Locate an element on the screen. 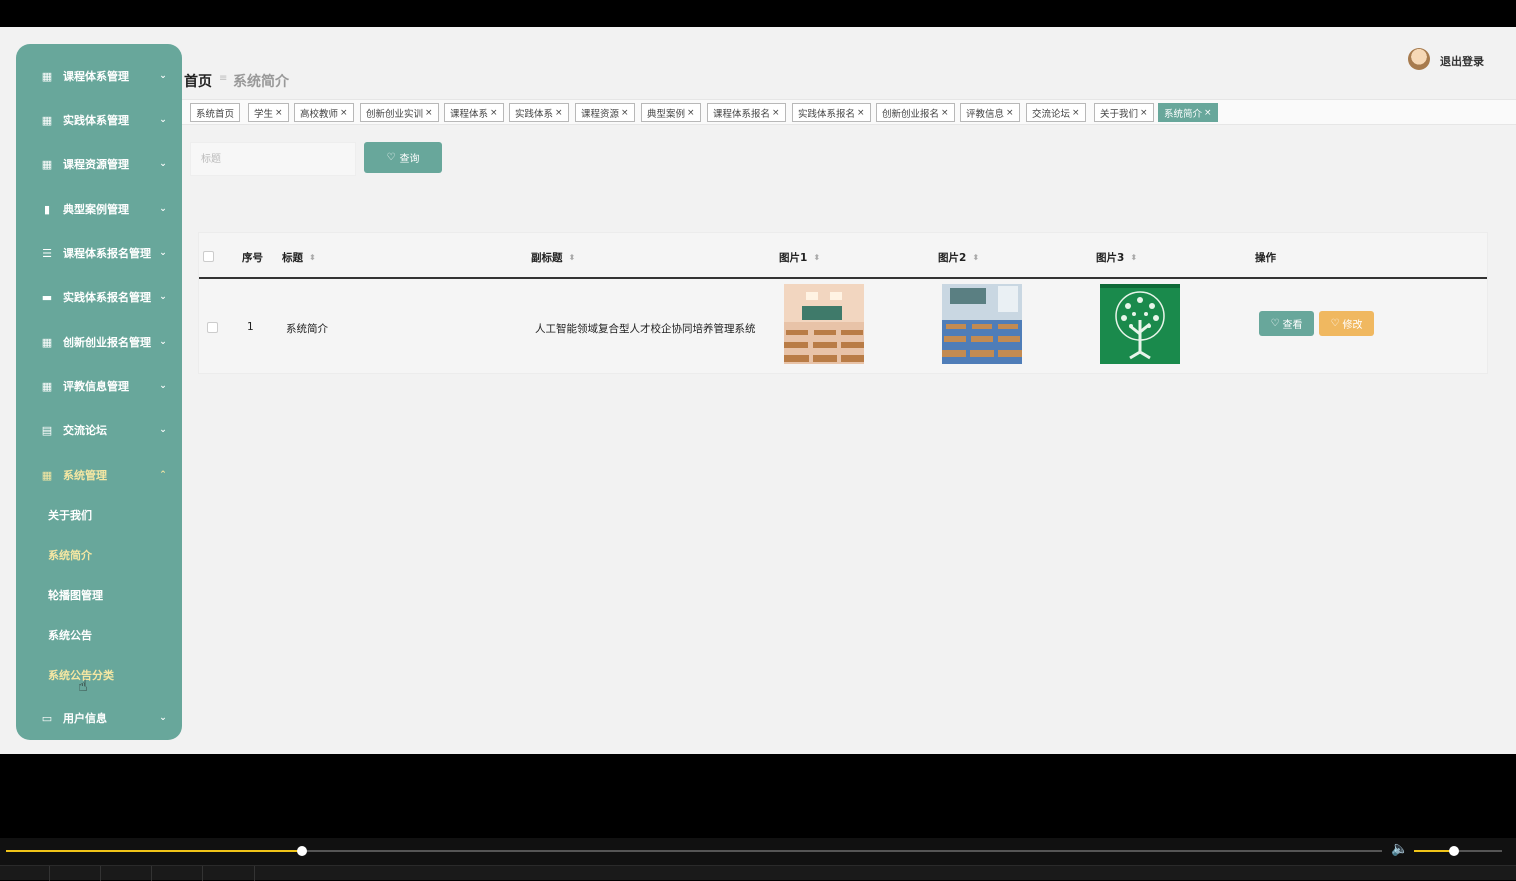 The height and width of the screenshot is (881, 1516). tab-label: 典型案例 is located at coordinates (666, 114).